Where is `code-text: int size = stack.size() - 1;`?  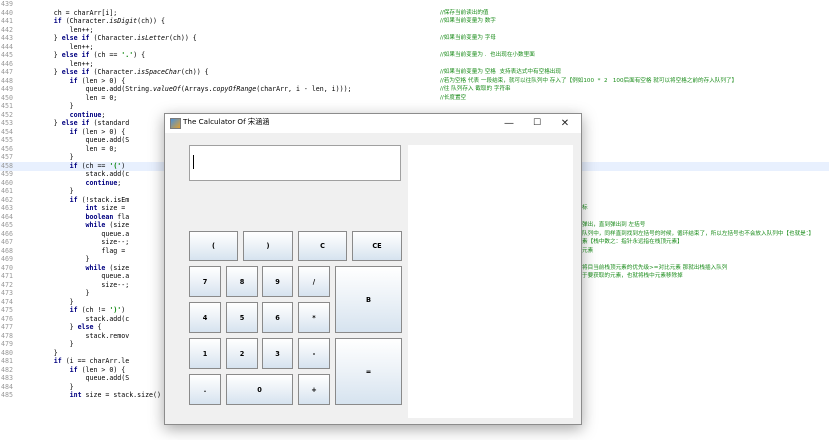 code-text: int size = stack.size() - 1; is located at coordinates (125, 395).